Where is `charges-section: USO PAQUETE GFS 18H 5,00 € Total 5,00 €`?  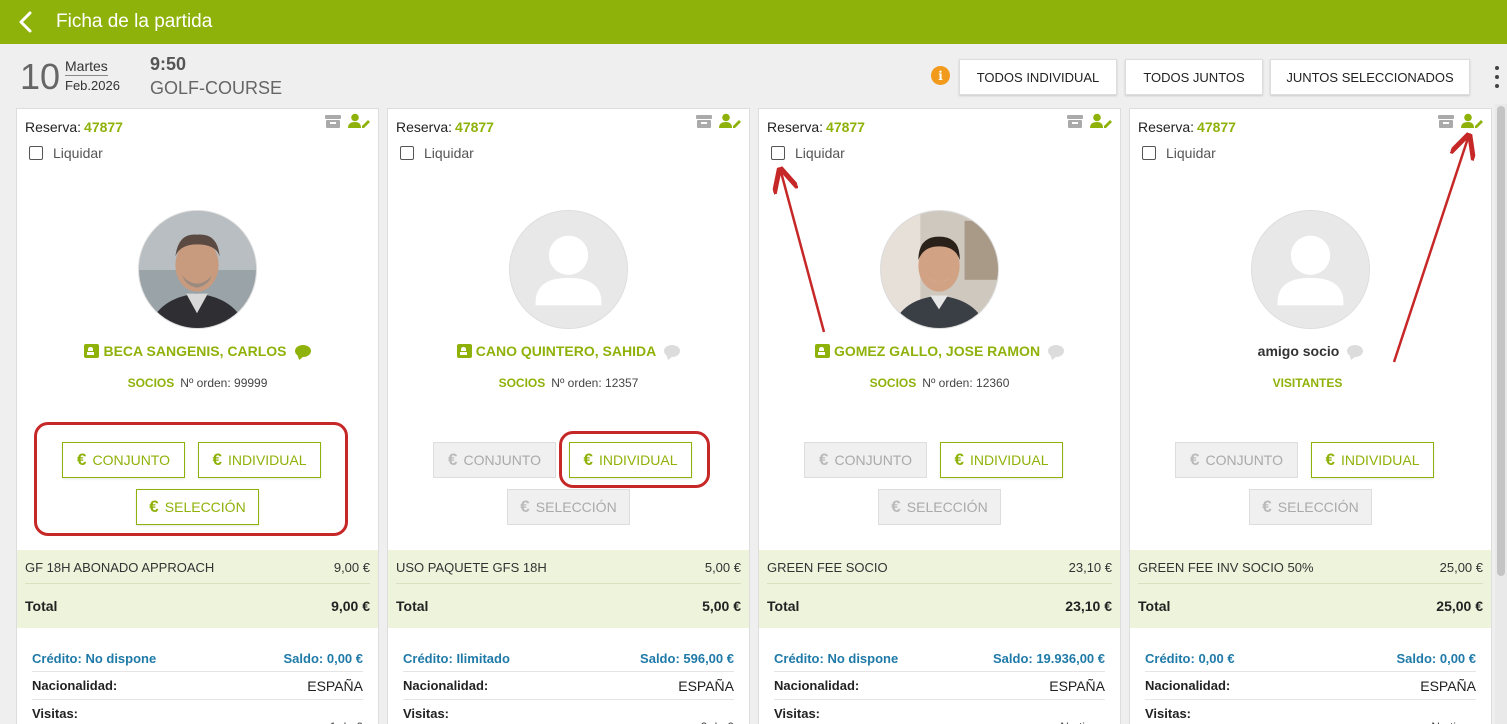 charges-section: USO PAQUETE GFS 18H 5,00 € Total 5,00 € is located at coordinates (568, 589).